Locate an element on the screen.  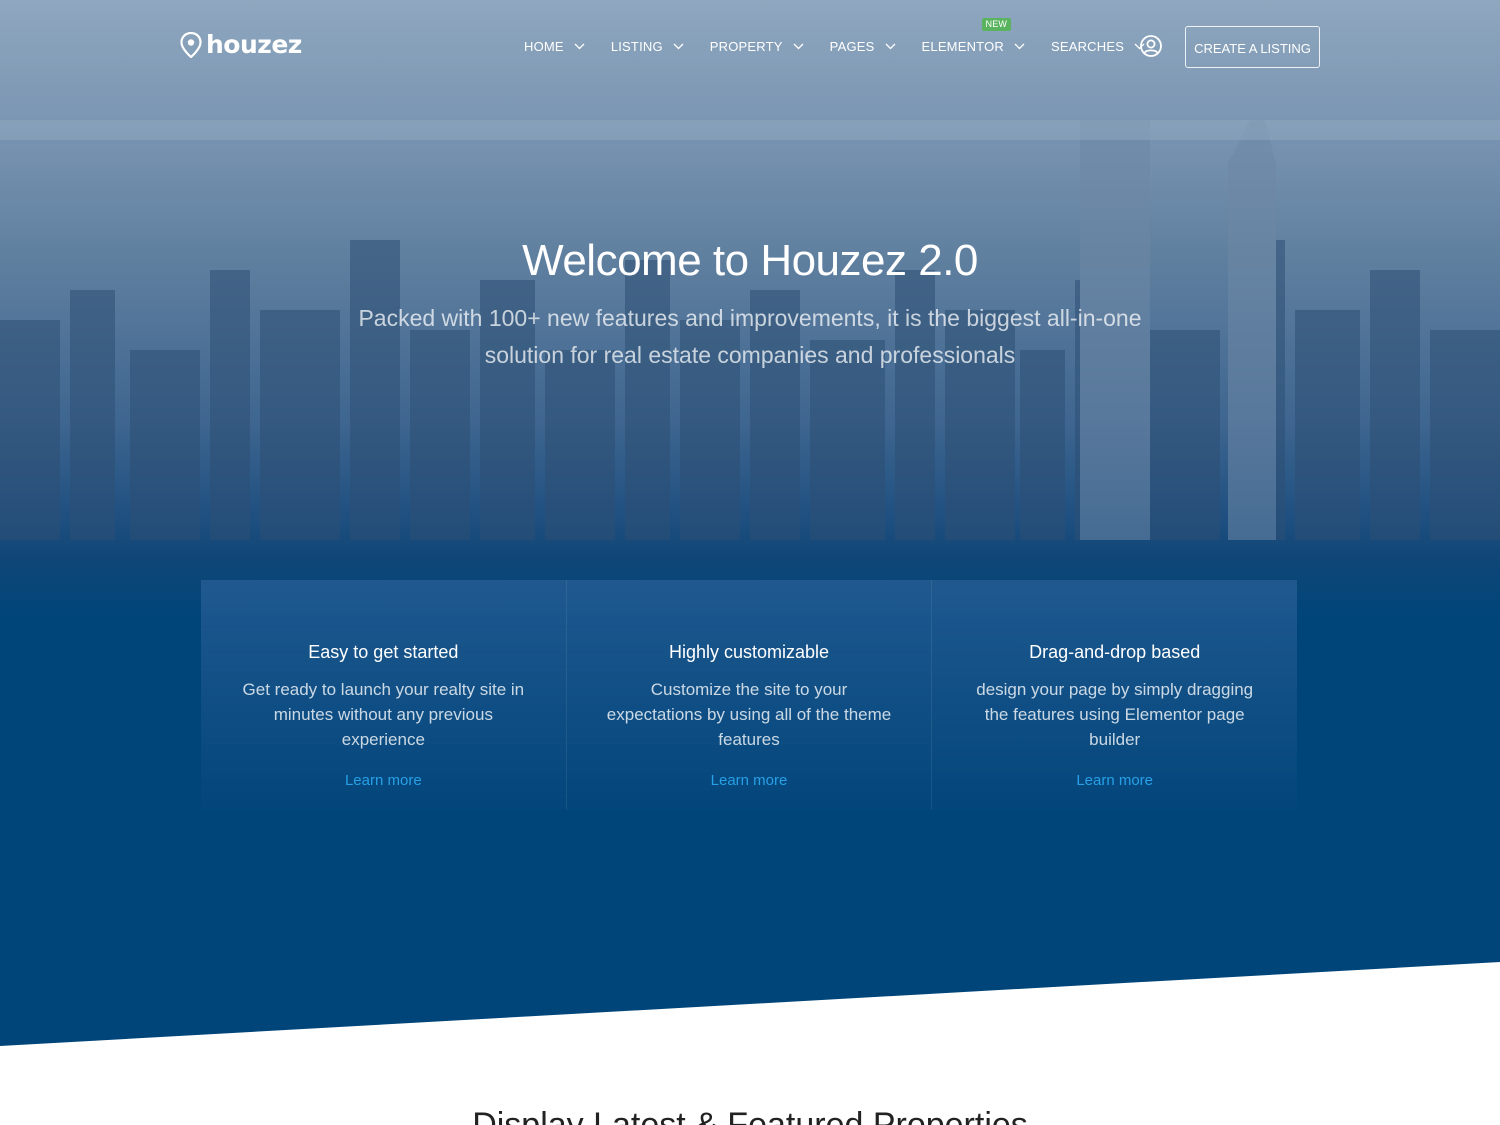
nav-item-home: HOME is located at coordinates (554, 46).